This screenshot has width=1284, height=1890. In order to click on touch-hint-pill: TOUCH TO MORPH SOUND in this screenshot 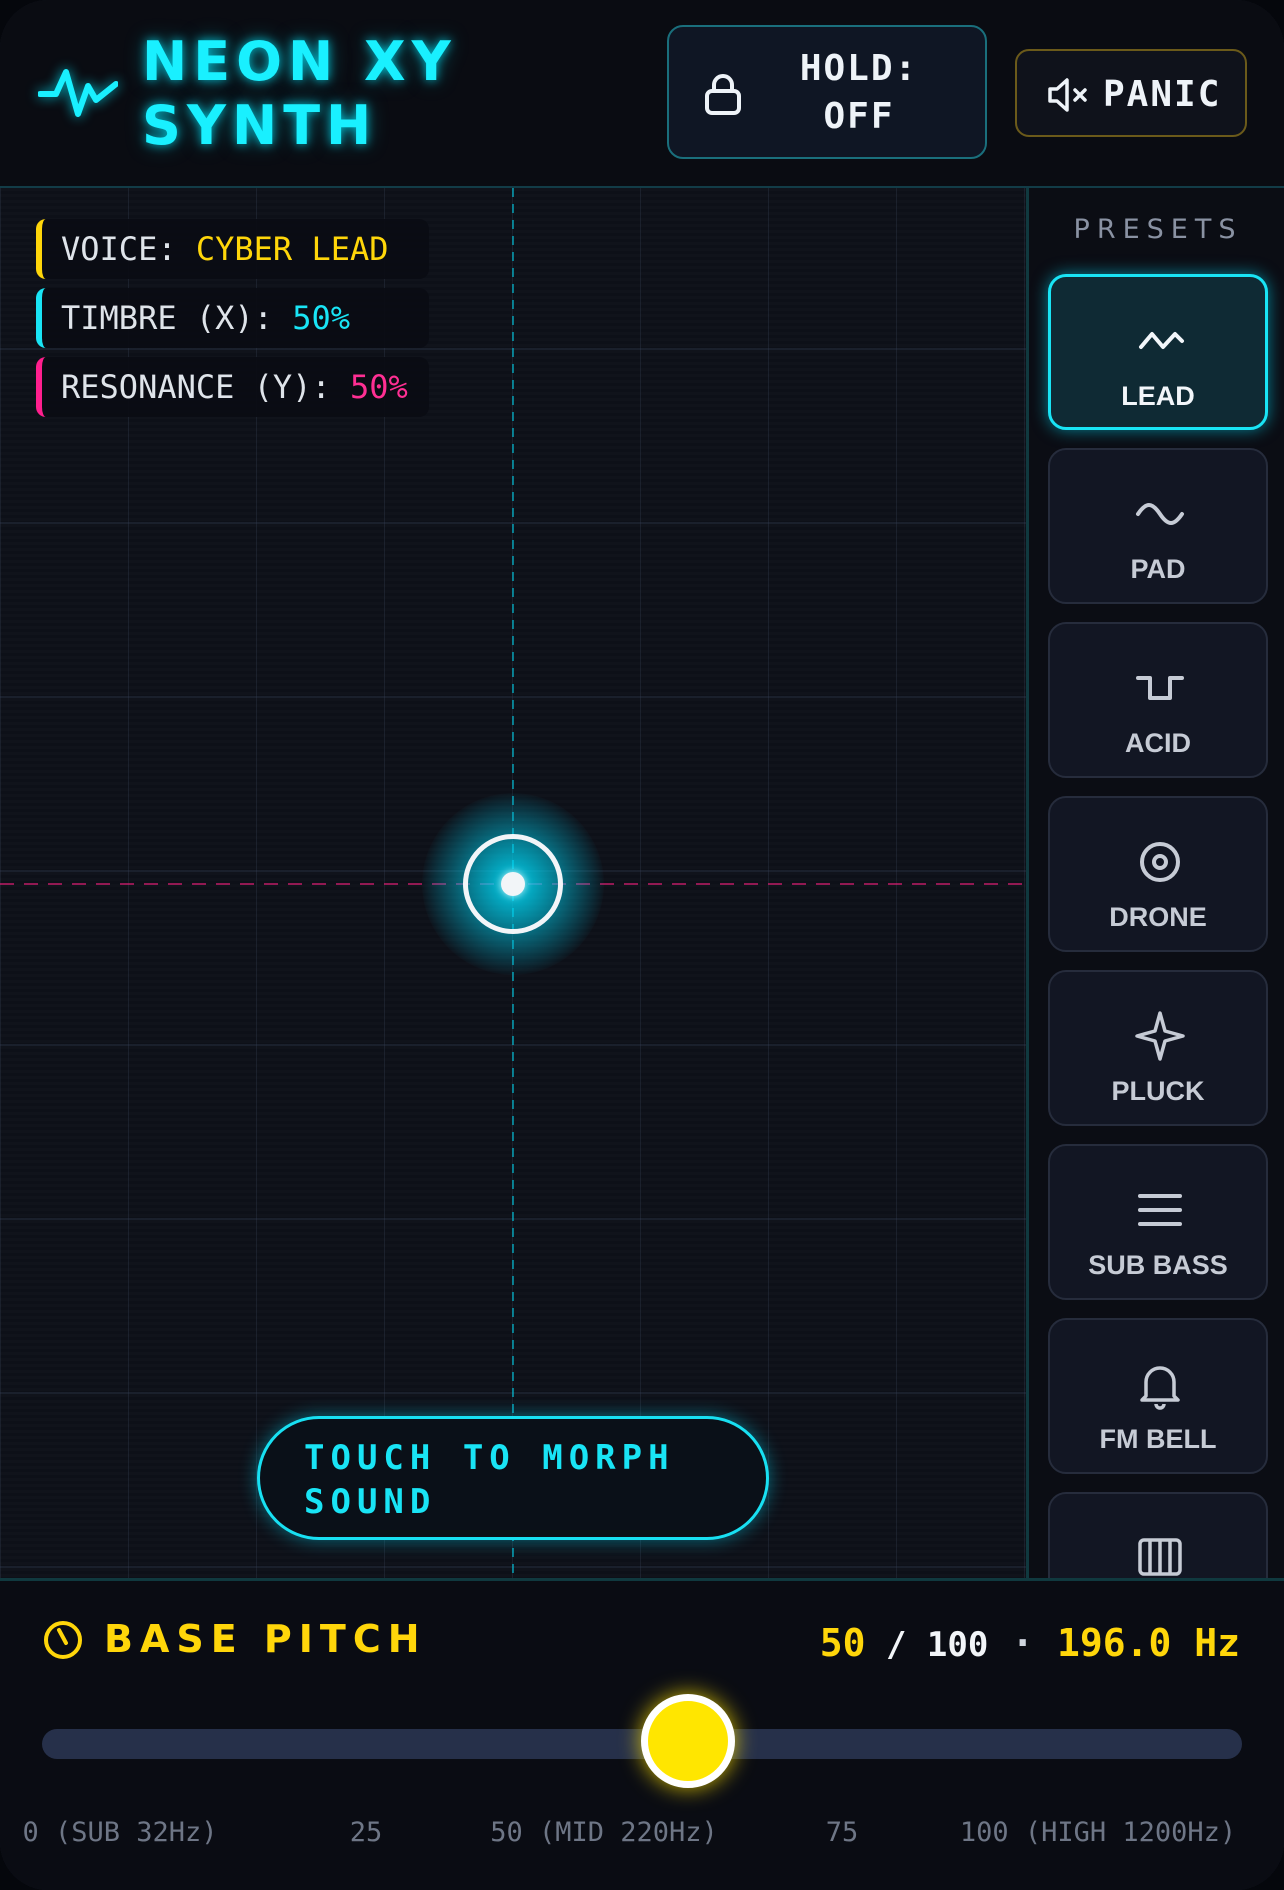, I will do `click(513, 1478)`.